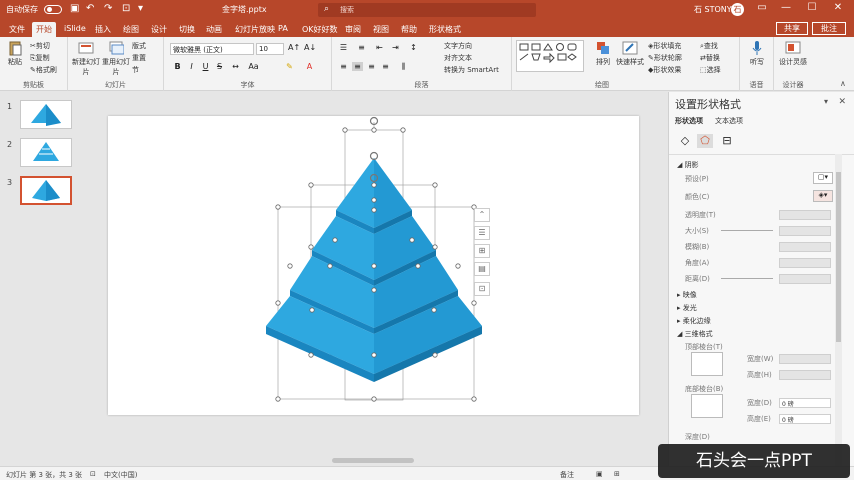 The image size is (854, 480). I want to click on pane-options-icon: ▾, so click(826, 101).